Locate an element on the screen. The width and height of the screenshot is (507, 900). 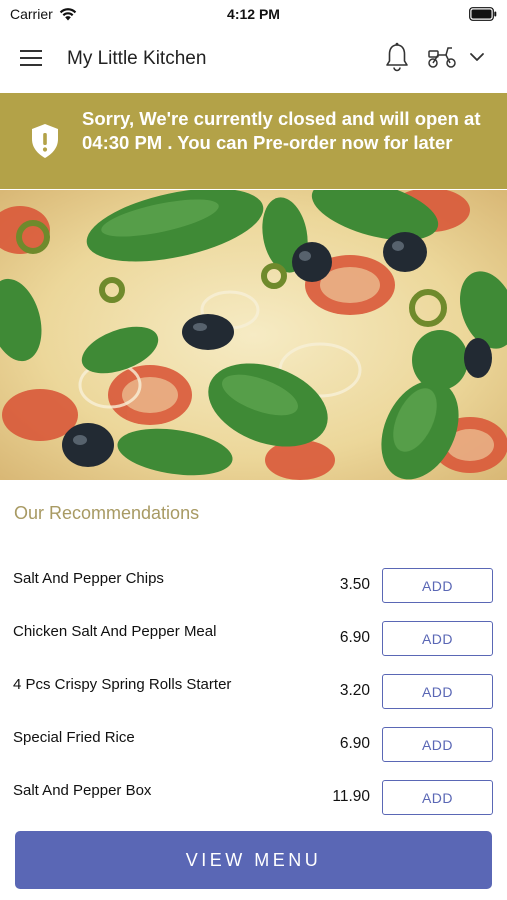
item-name: Salt And Pepper Chips is located at coordinates (88, 578).